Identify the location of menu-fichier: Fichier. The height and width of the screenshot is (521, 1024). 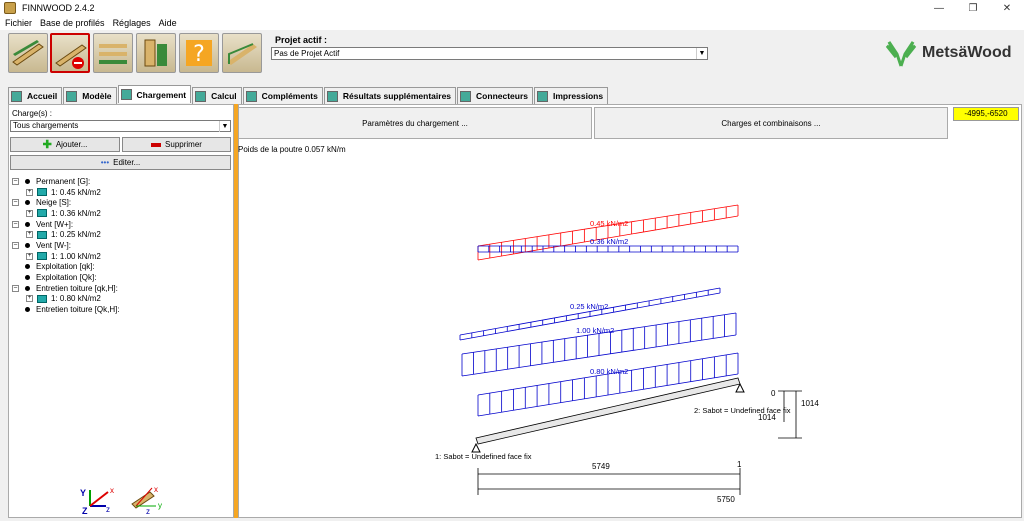
(18, 23).